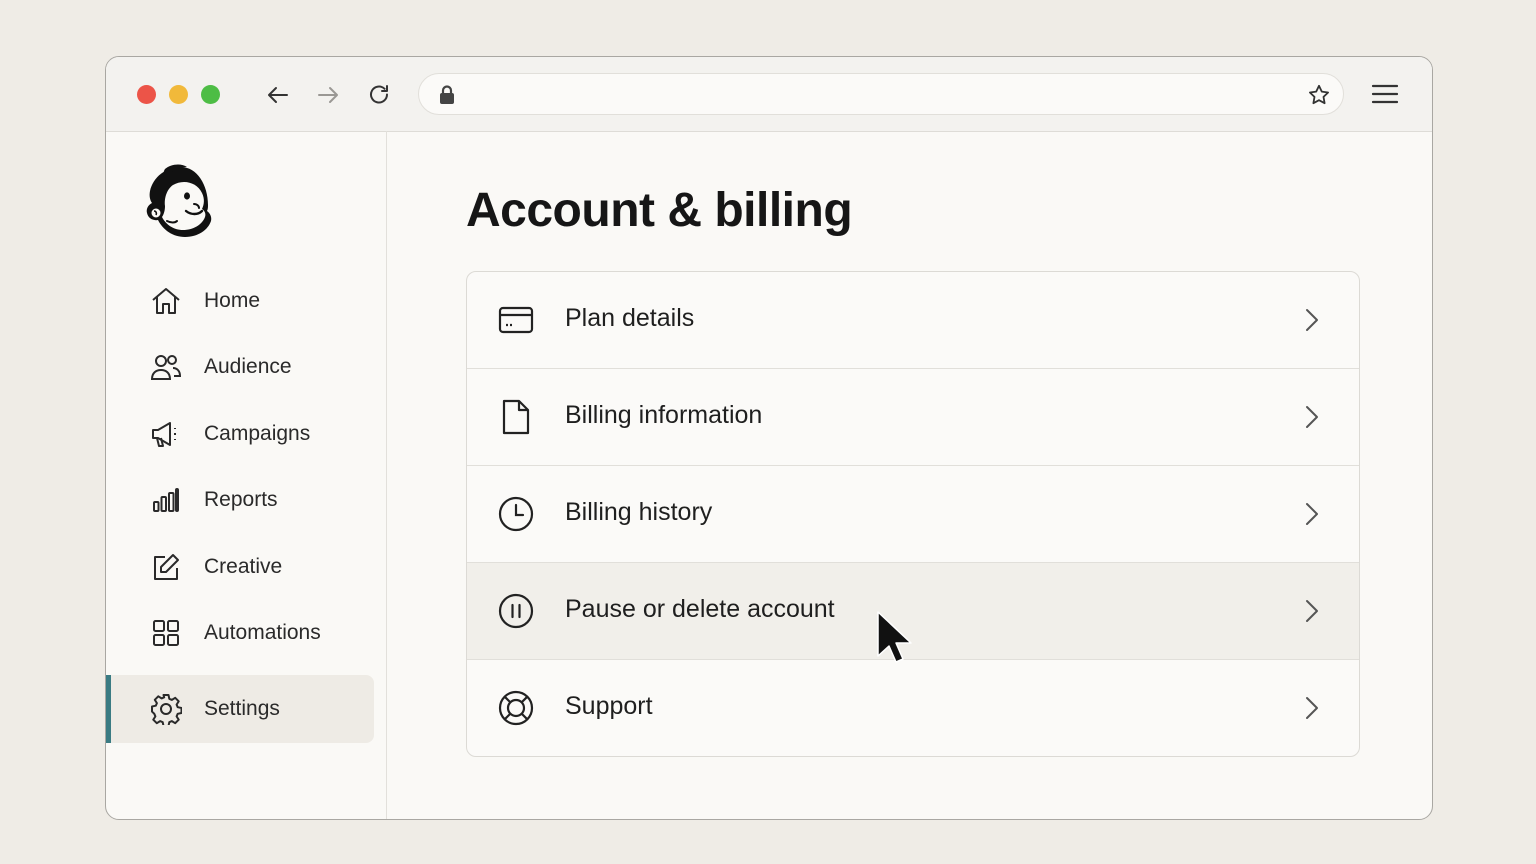 The width and height of the screenshot is (1536, 864). Describe the element at coordinates (516, 611) in the screenshot. I see `pause-icon` at that location.